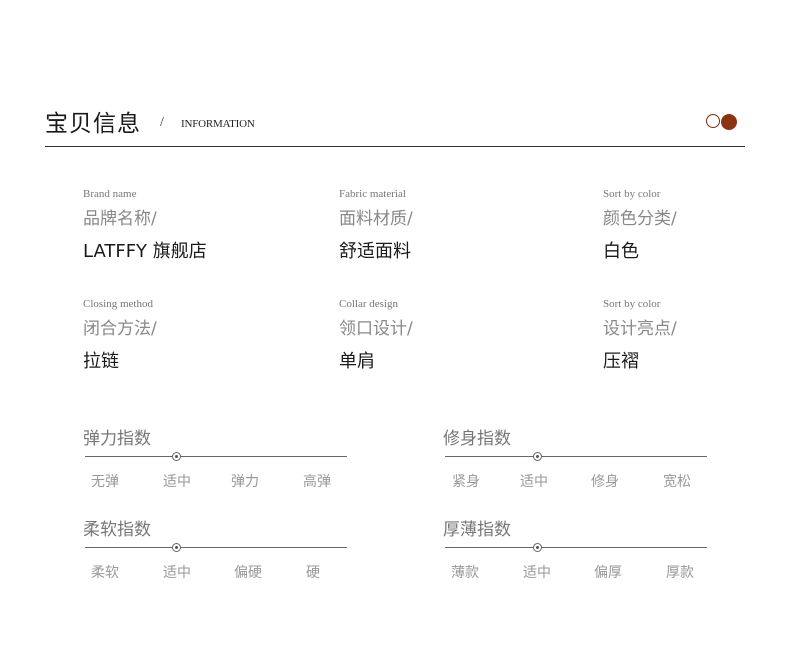 The image size is (790, 659). Describe the element at coordinates (110, 194) in the screenshot. I see `attribute-label-en: Brand name` at that location.